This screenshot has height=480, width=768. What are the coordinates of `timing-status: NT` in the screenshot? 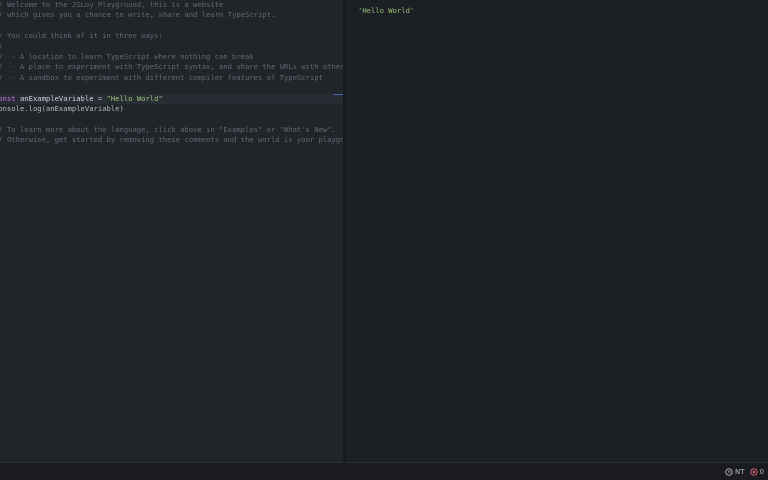 It's located at (735, 472).